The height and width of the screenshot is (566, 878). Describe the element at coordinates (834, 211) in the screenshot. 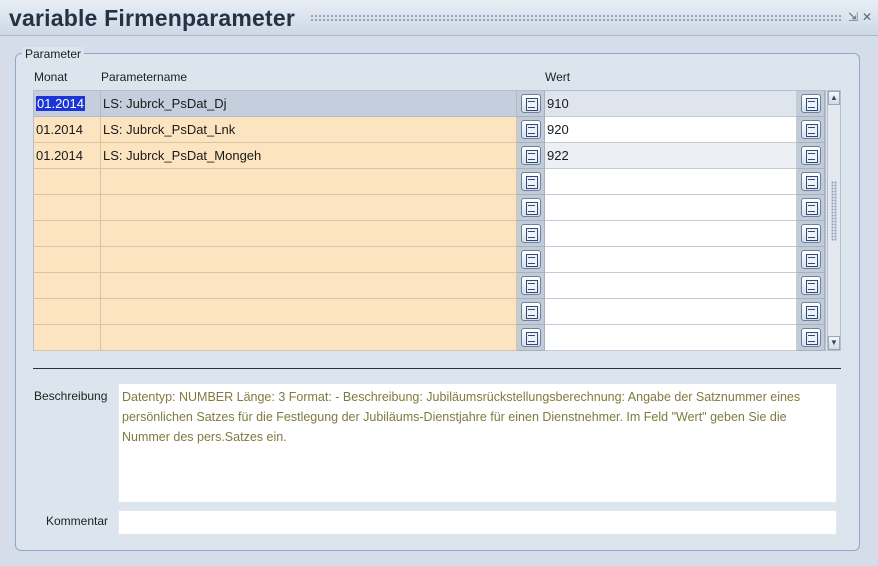

I see `scrollbar-grip` at that location.